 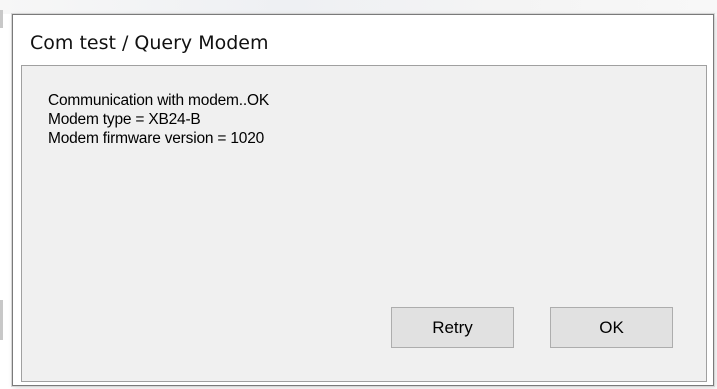 I want to click on background-window-strip, so click(x=358, y=7).